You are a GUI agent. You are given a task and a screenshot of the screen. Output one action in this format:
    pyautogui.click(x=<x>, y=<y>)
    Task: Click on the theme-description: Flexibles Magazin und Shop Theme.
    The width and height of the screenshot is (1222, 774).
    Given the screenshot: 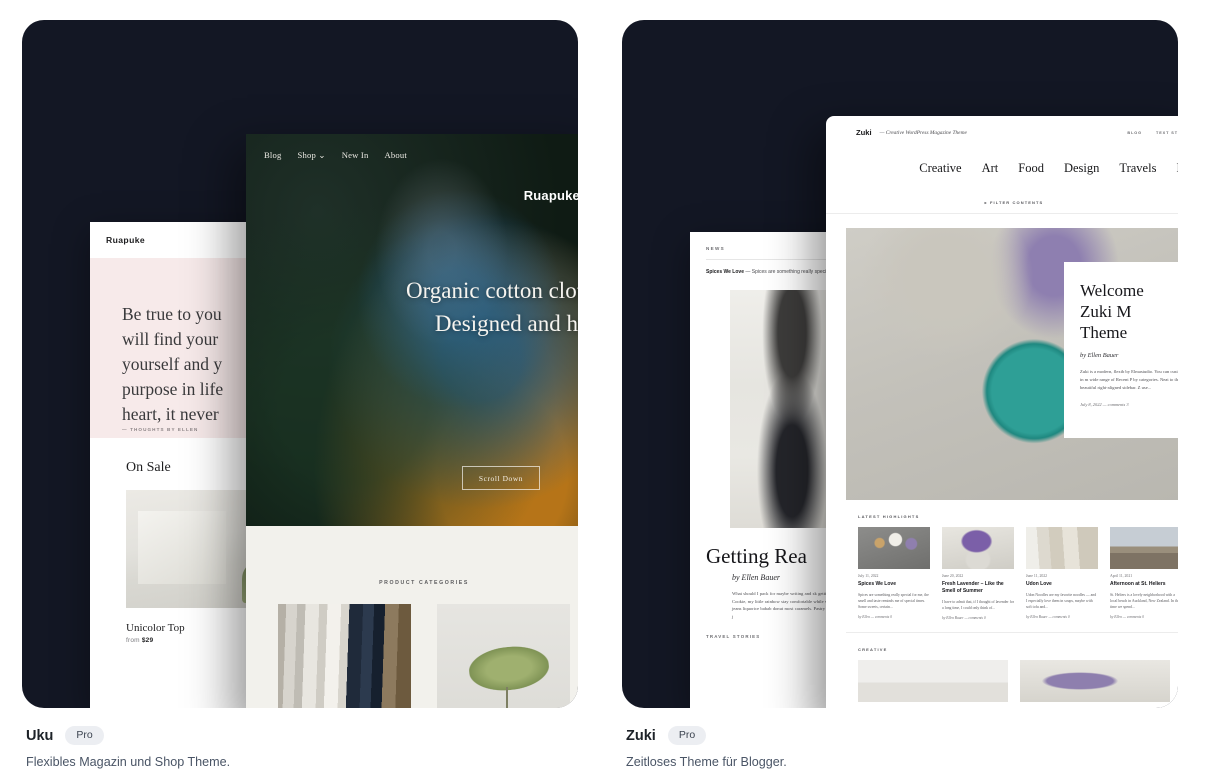 What is the action you would take?
    pyautogui.click(x=128, y=762)
    